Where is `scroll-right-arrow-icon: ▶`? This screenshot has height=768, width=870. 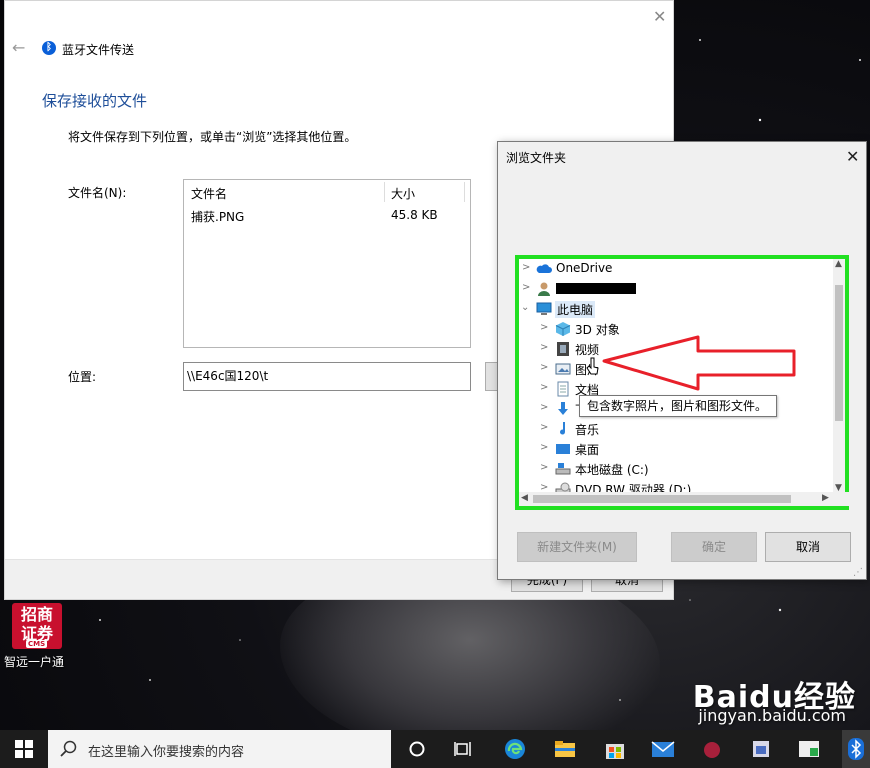
scroll-right-arrow-icon: ▶ is located at coordinates (825, 498).